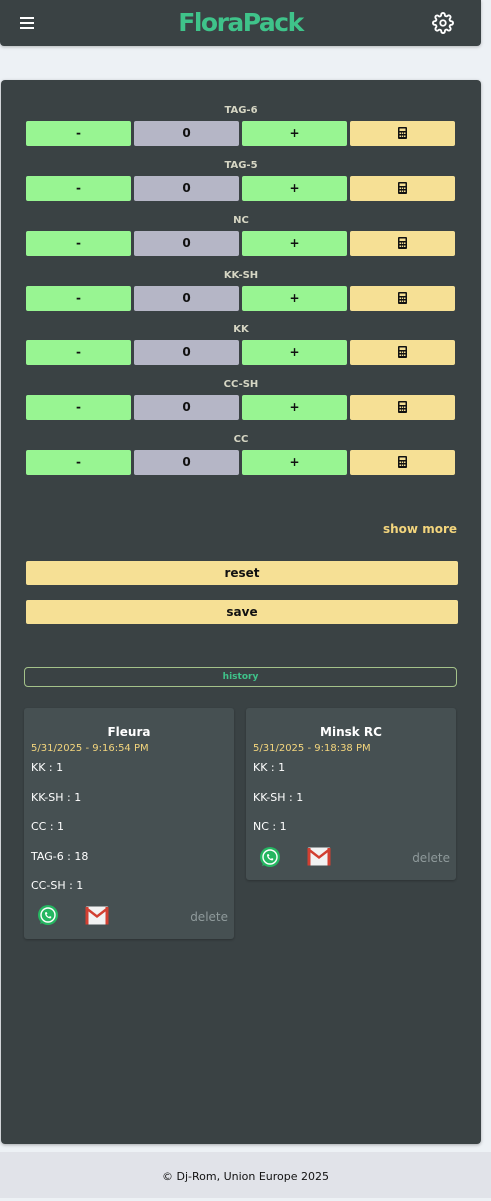 The image size is (491, 1201). Describe the element at coordinates (443, 23) in the screenshot. I see `gear-icon` at that location.